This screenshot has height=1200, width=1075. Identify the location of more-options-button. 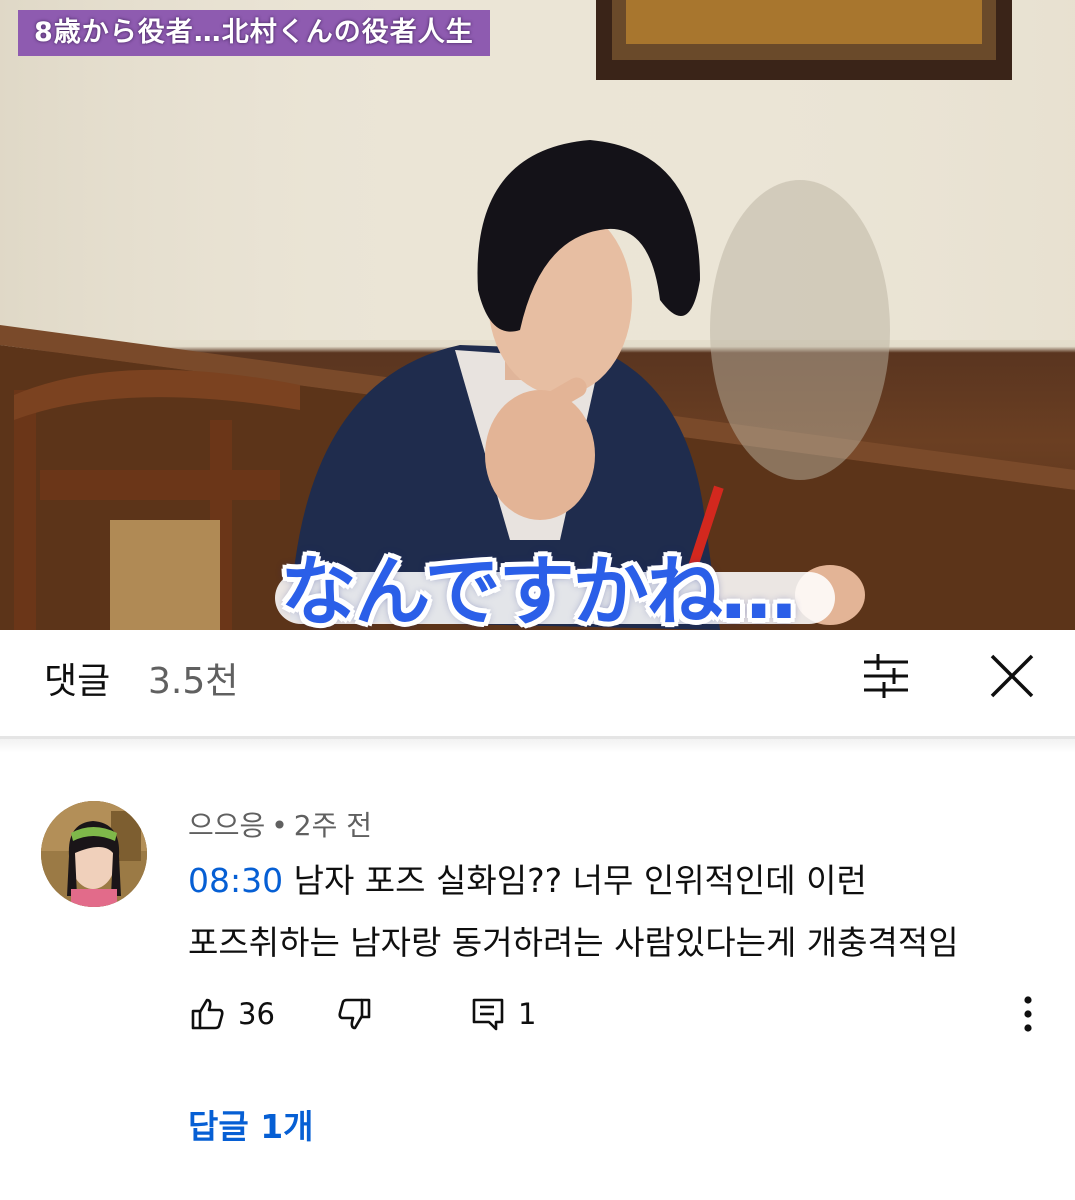
(1028, 1014).